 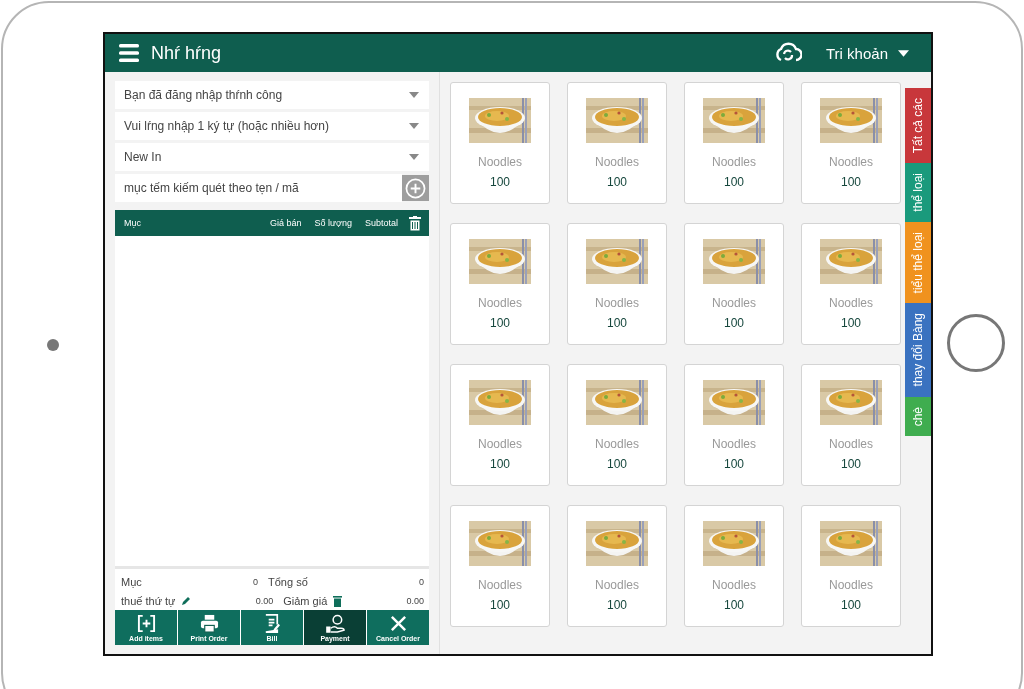 What do you see at coordinates (381, 223) in the screenshot?
I see `column-header: Subtotal` at bounding box center [381, 223].